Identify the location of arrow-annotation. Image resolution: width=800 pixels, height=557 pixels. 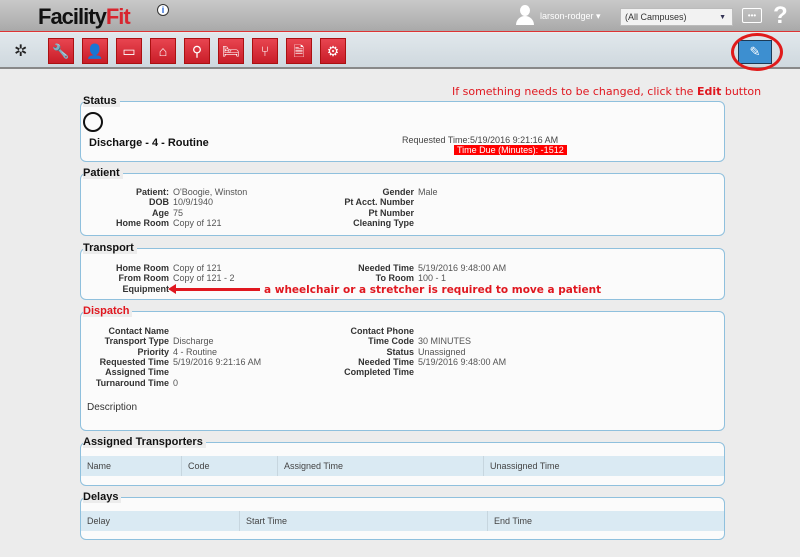
(214, 289).